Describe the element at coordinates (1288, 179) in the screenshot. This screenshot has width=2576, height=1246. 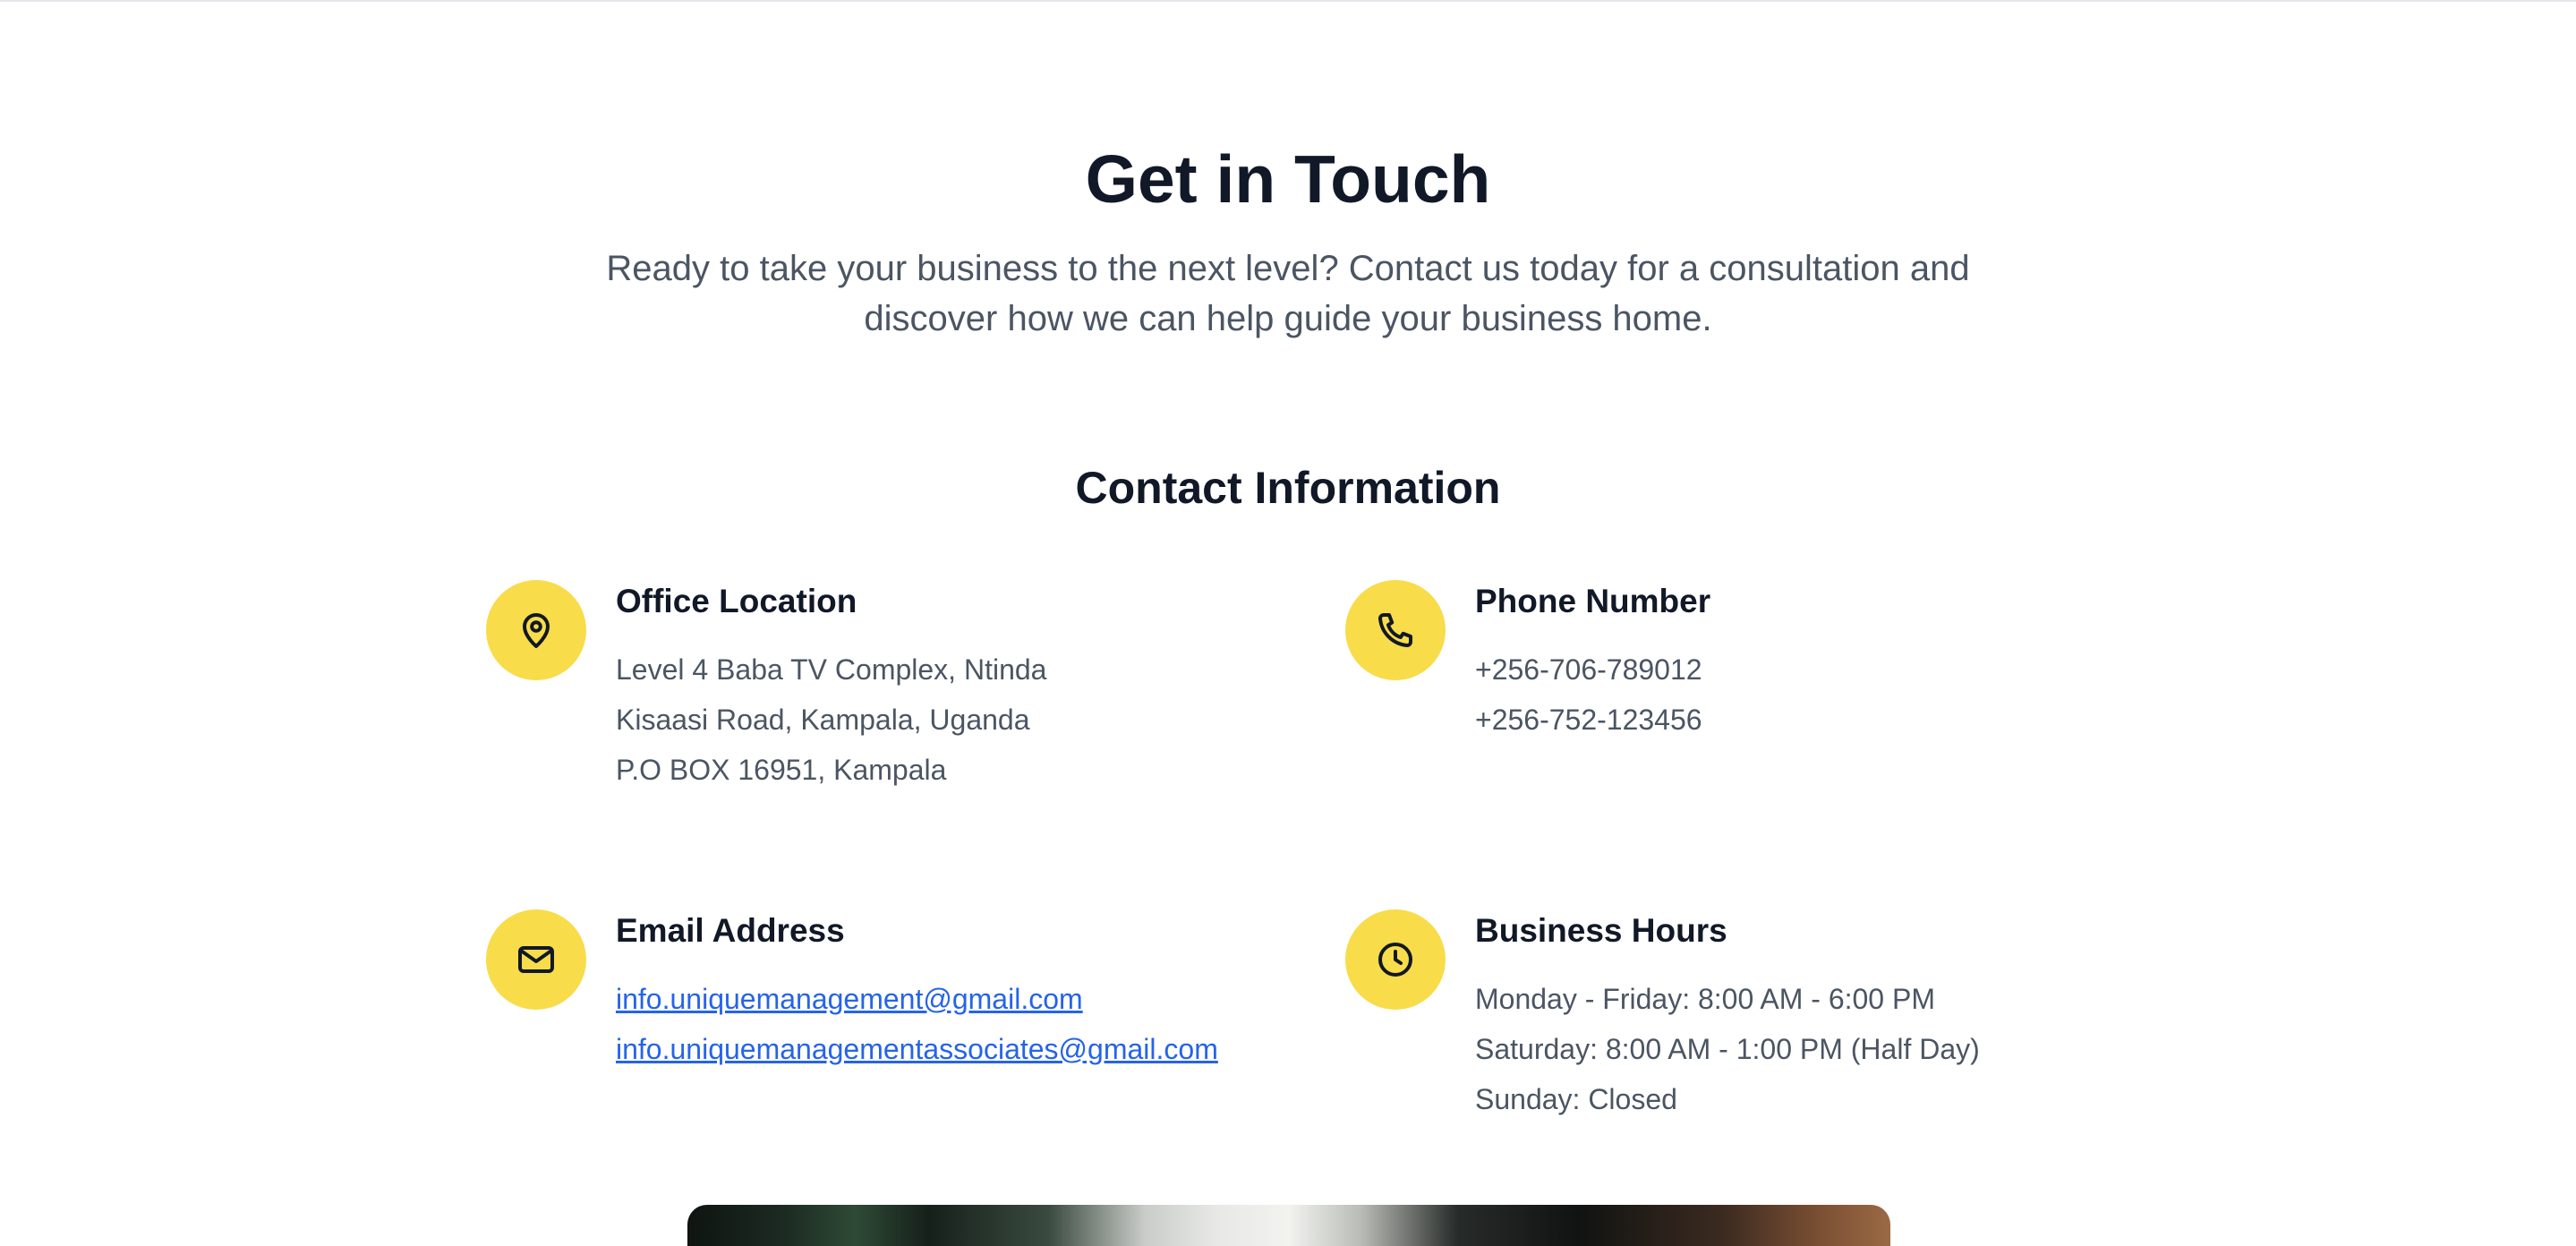
I see `page-title: Get in Touch` at that location.